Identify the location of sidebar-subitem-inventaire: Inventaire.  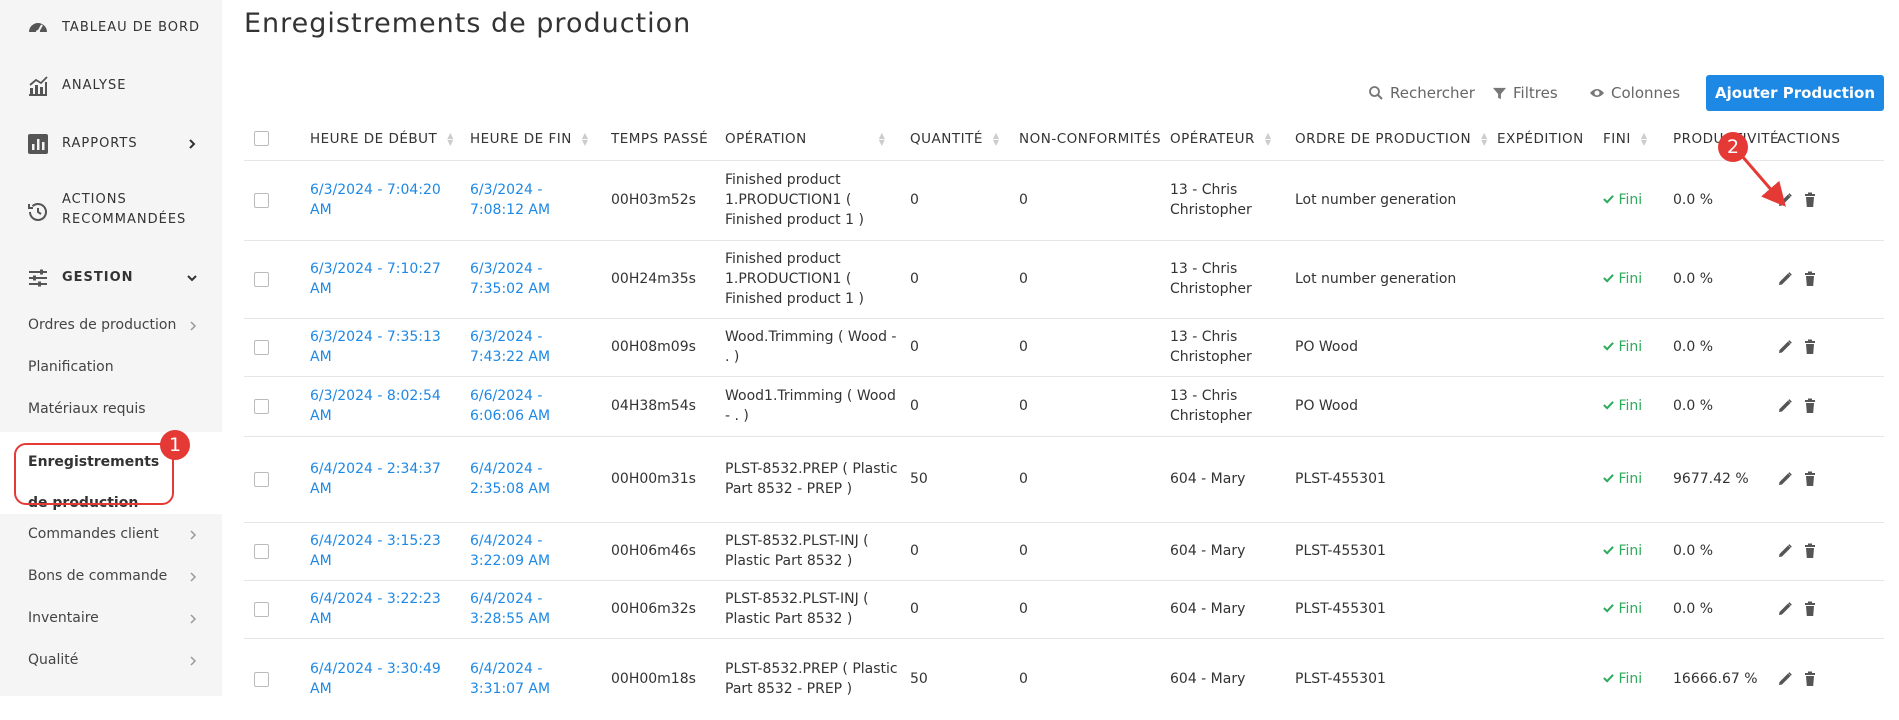
(113, 618).